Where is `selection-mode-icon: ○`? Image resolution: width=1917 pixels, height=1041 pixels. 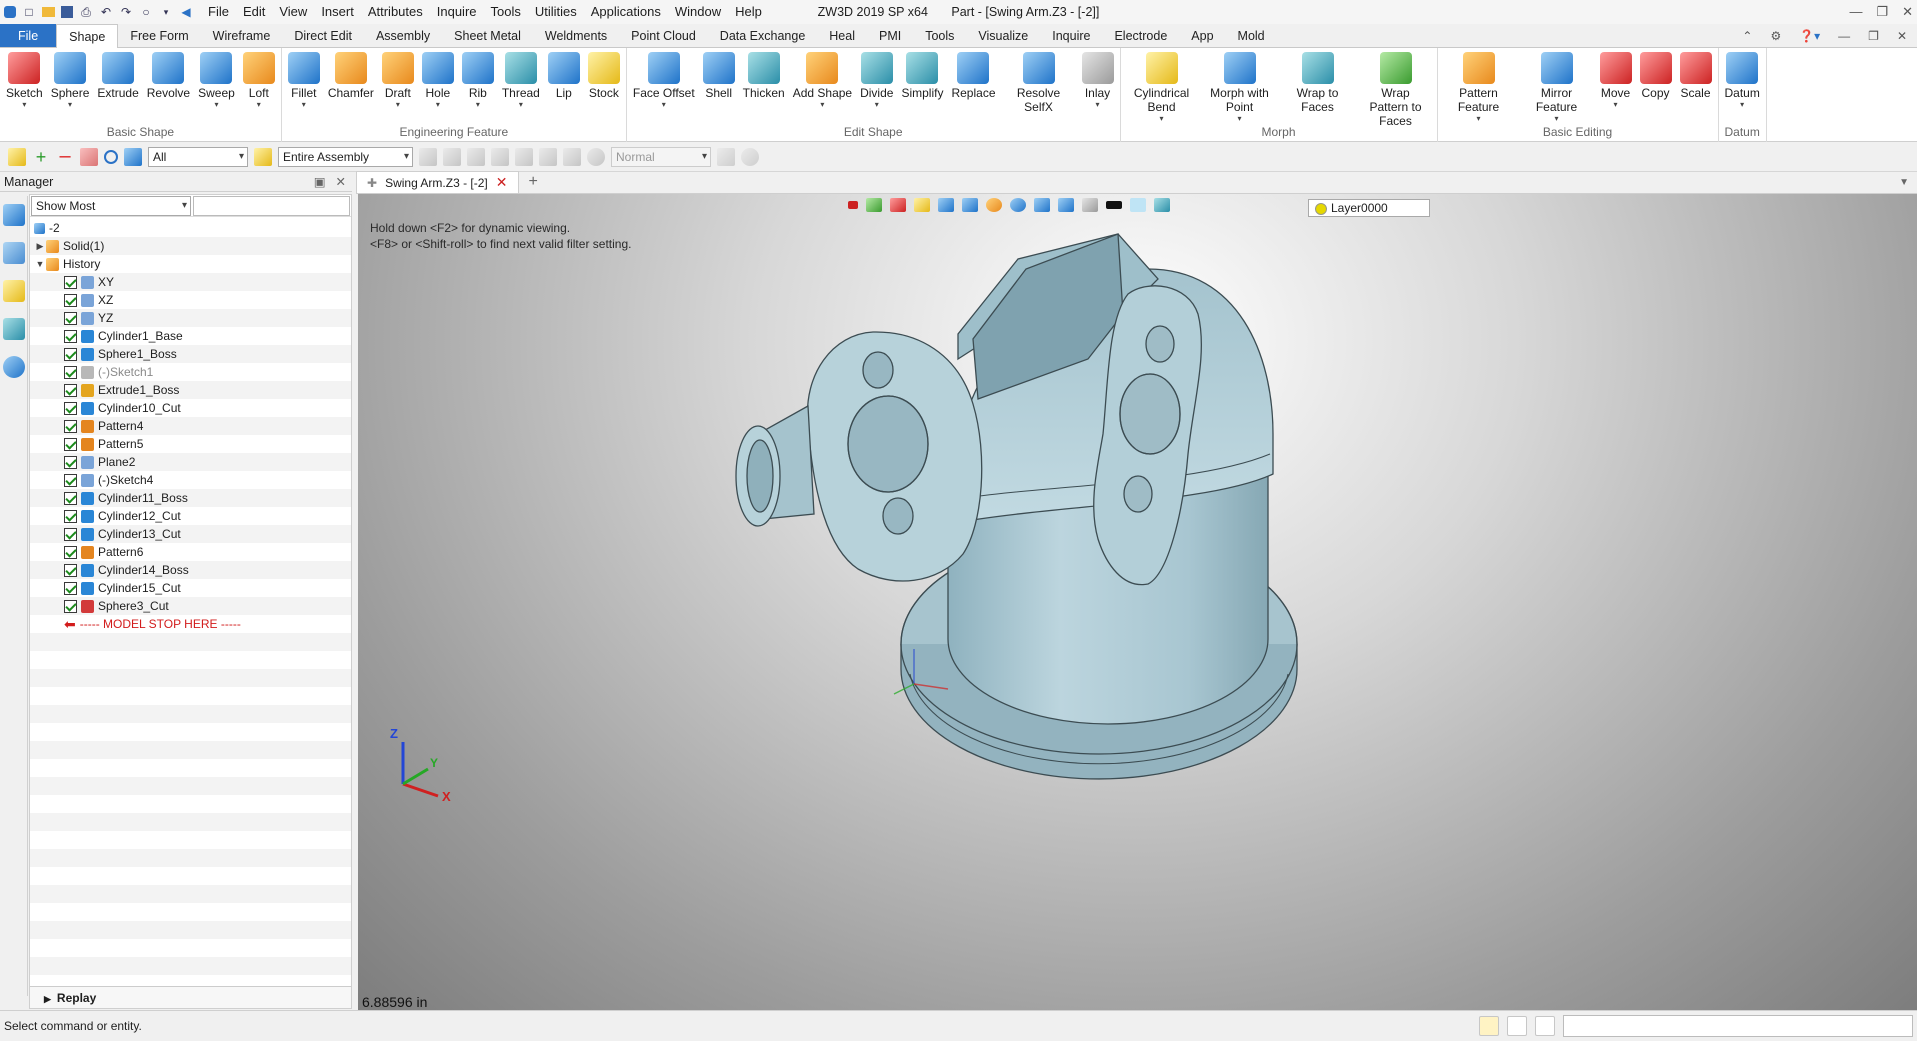
selection-mode-icon: ○ is located at coordinates (146, 12).